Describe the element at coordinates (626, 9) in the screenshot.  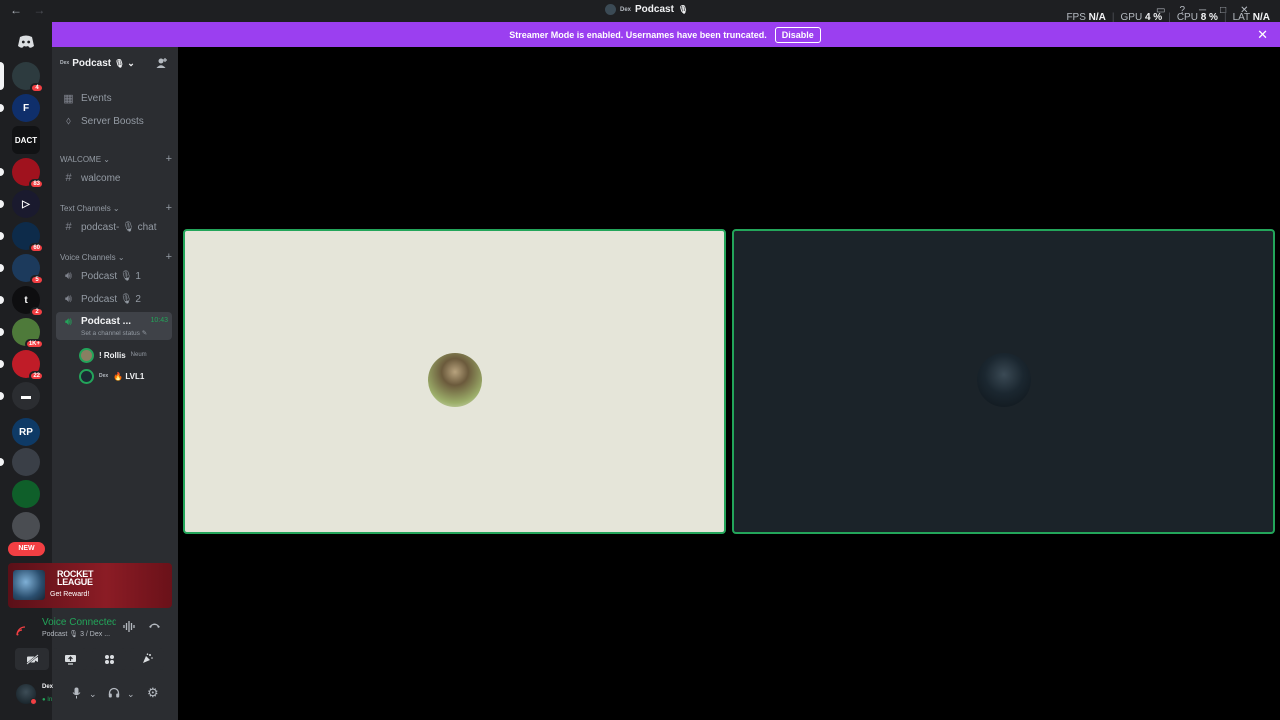
I see `user-tag: Dex` at that location.